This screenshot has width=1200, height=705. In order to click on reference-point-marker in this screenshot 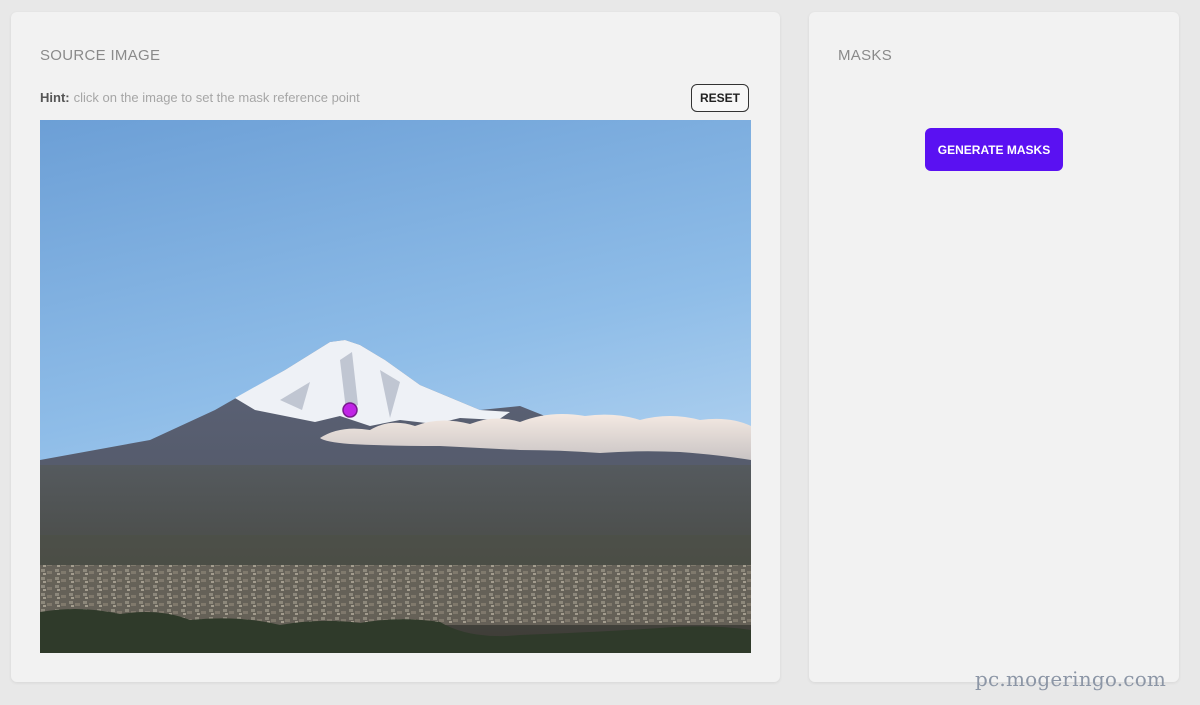, I will do `click(350, 410)`.